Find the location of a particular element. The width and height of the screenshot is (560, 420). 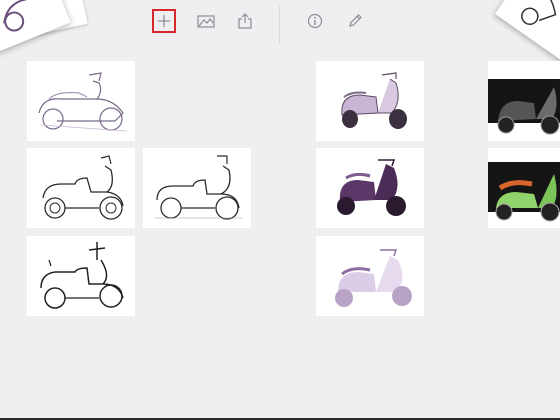

pencil-icon is located at coordinates (355, 20).